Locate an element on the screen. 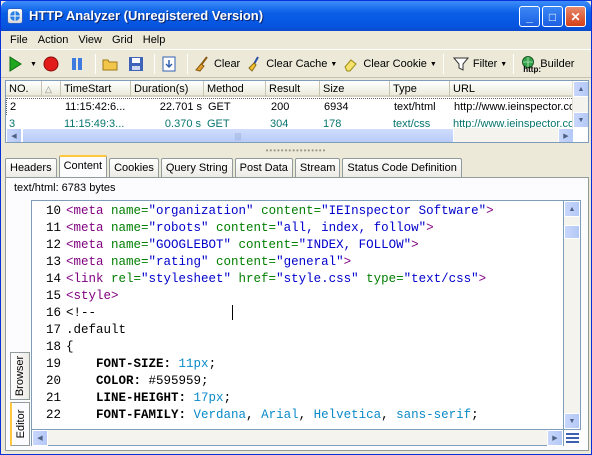 The image size is (592, 455). code-line: 17 .default is located at coordinates (297, 330).